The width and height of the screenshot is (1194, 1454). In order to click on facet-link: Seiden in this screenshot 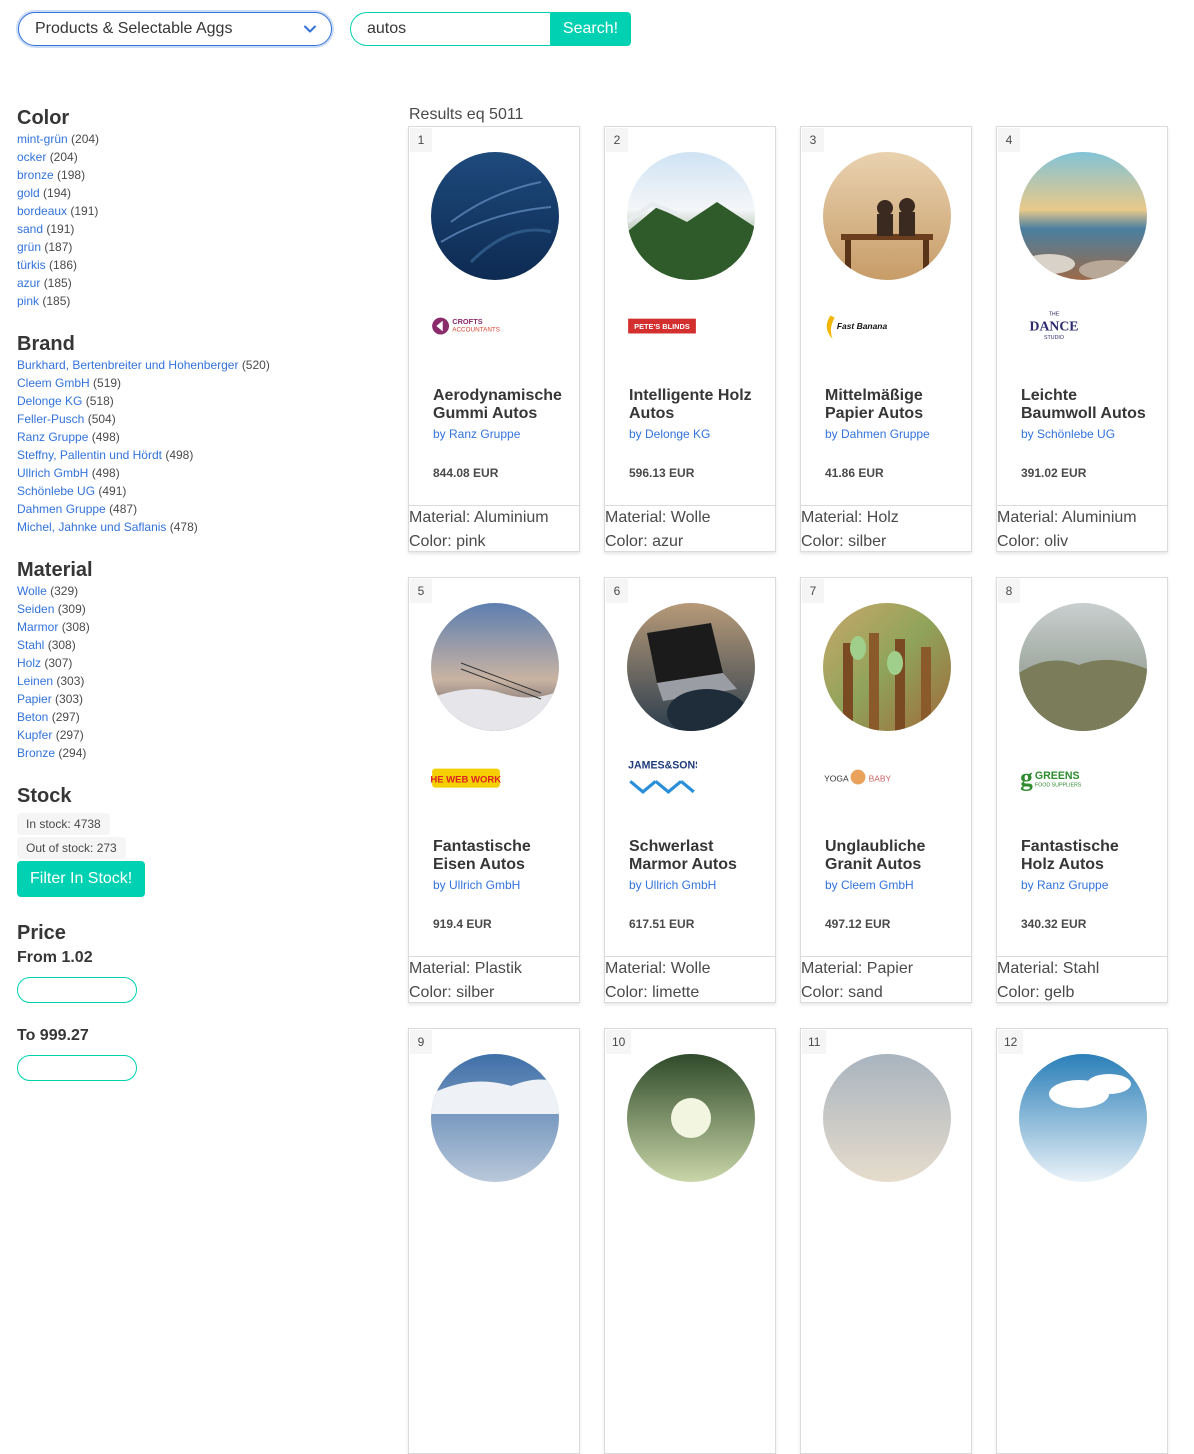, I will do `click(35, 609)`.